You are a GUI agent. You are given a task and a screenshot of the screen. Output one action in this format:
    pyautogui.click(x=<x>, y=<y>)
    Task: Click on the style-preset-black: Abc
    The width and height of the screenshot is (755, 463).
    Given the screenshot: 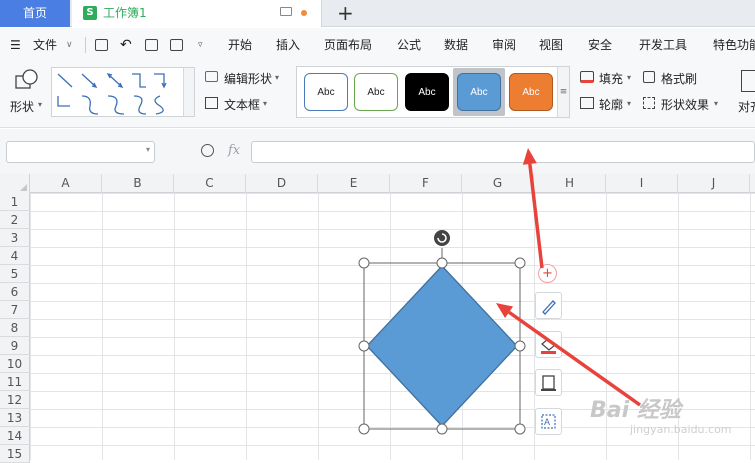 What is the action you would take?
    pyautogui.click(x=427, y=92)
    